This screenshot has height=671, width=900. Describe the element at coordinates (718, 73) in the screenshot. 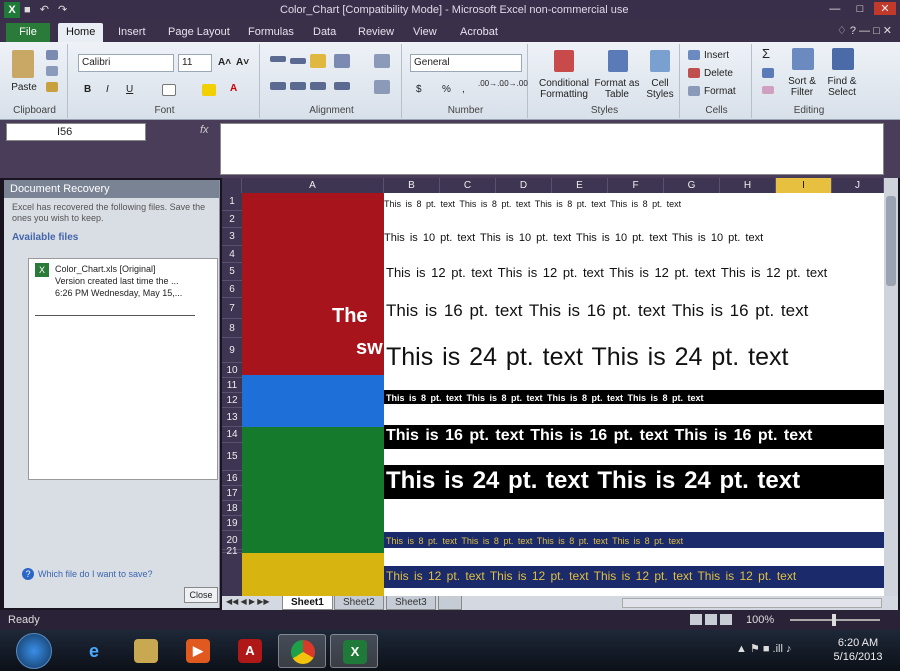

I see `delete-button: Delete` at that location.